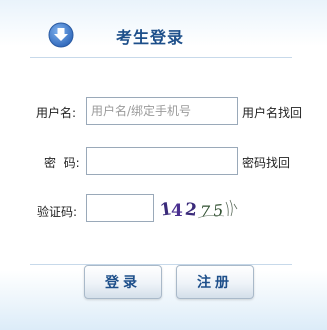 The width and height of the screenshot is (327, 330). What do you see at coordinates (205, 211) in the screenshot?
I see `svg-text: 7` at bounding box center [205, 211].